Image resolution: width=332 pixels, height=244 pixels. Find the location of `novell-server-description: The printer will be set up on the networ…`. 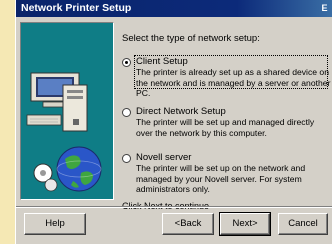

novell-server-description: The printer will be set up on the networ… is located at coordinates (221, 178).